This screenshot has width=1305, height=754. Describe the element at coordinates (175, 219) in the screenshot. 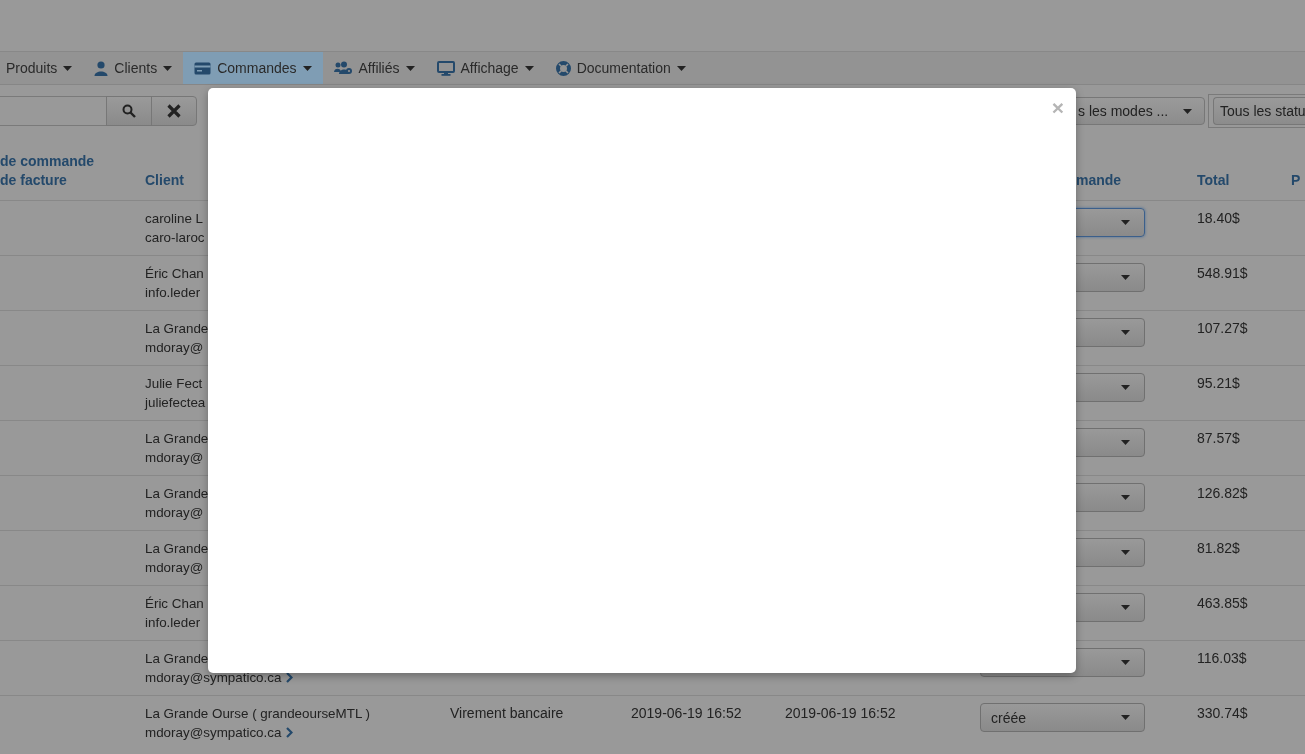

I see `client-name: caroline L` at that location.